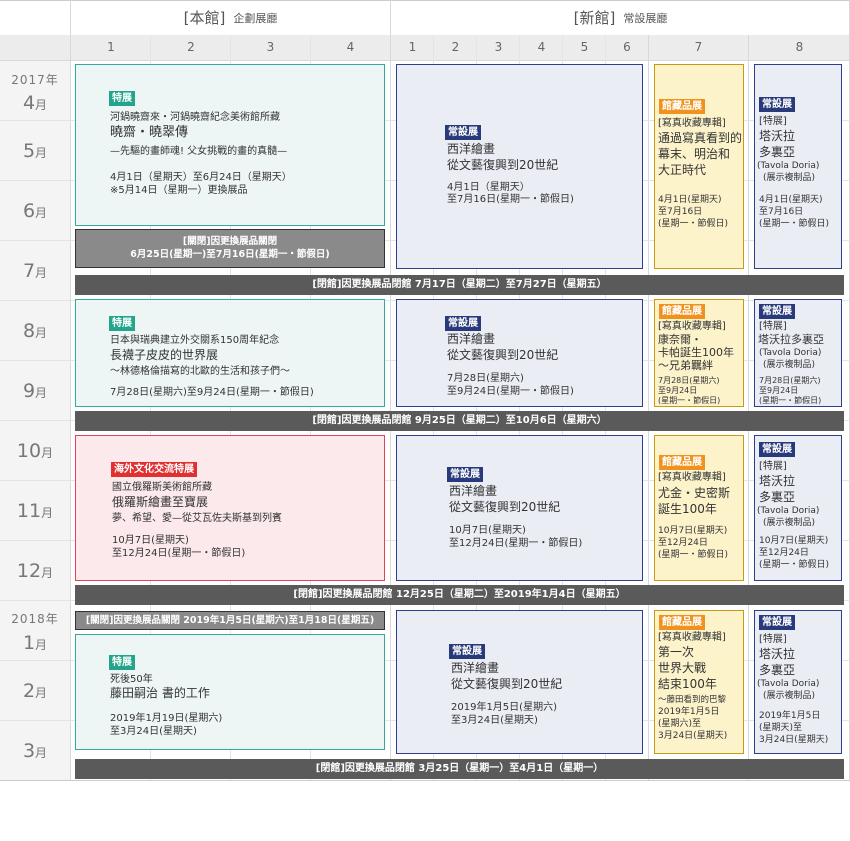 The height and width of the screenshot is (841, 850). What do you see at coordinates (35, 571) in the screenshot?
I see `month-label: 12月` at bounding box center [35, 571].